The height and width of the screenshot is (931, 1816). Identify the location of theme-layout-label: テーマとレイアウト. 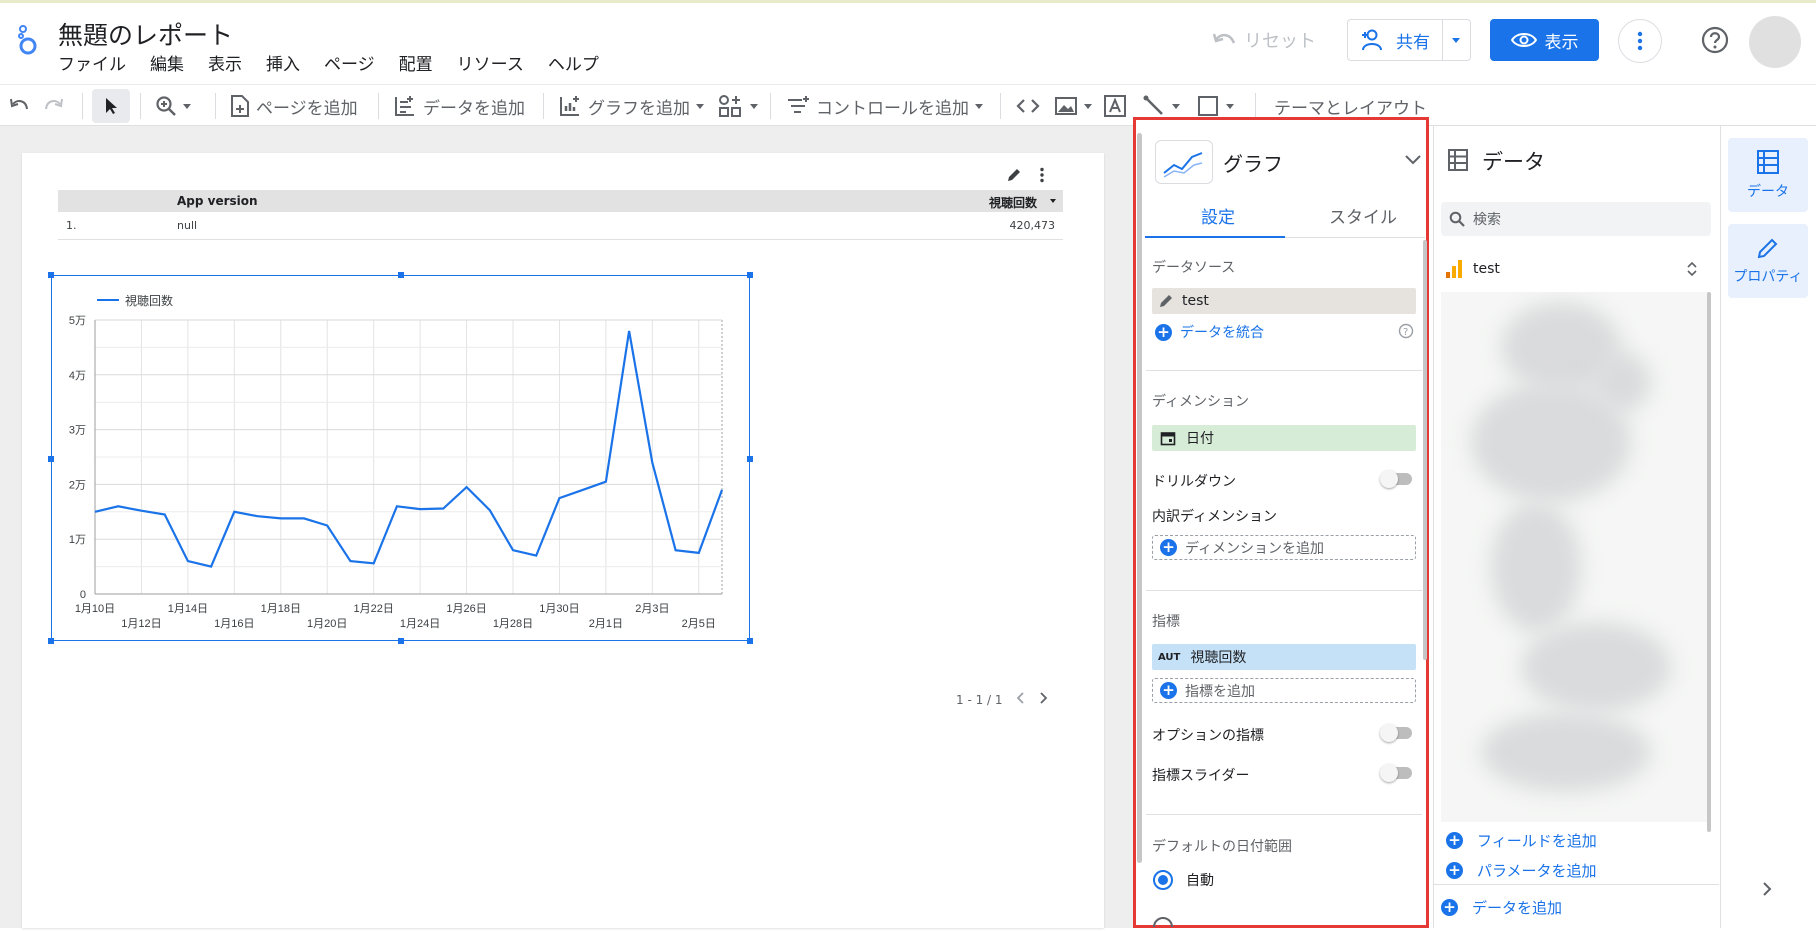
(1350, 108).